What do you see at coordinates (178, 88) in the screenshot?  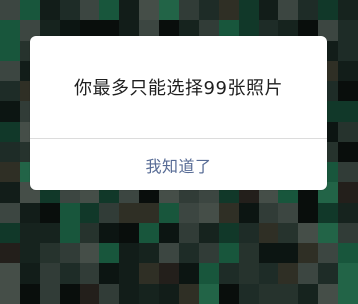 I see `alert-message: 你最多只能选择99张照片` at bounding box center [178, 88].